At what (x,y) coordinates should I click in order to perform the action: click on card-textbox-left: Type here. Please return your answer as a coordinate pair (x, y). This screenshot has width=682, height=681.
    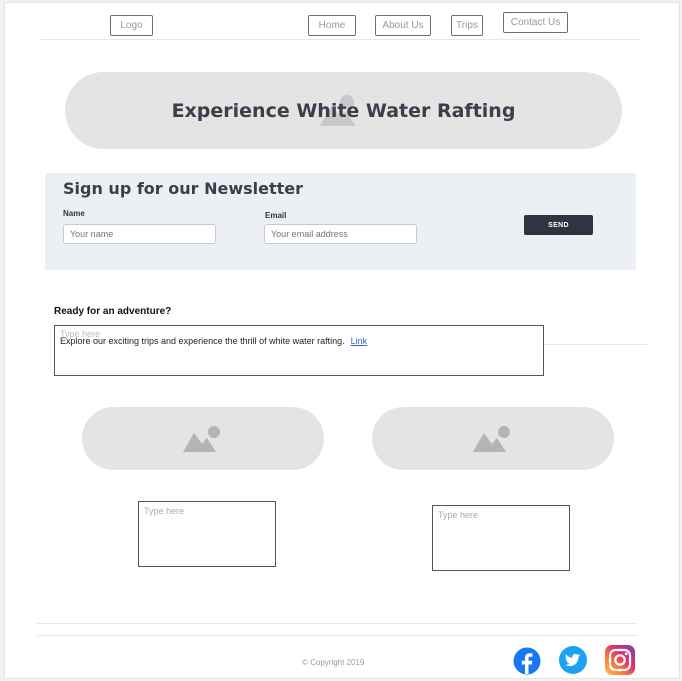
    Looking at the image, I should click on (207, 534).